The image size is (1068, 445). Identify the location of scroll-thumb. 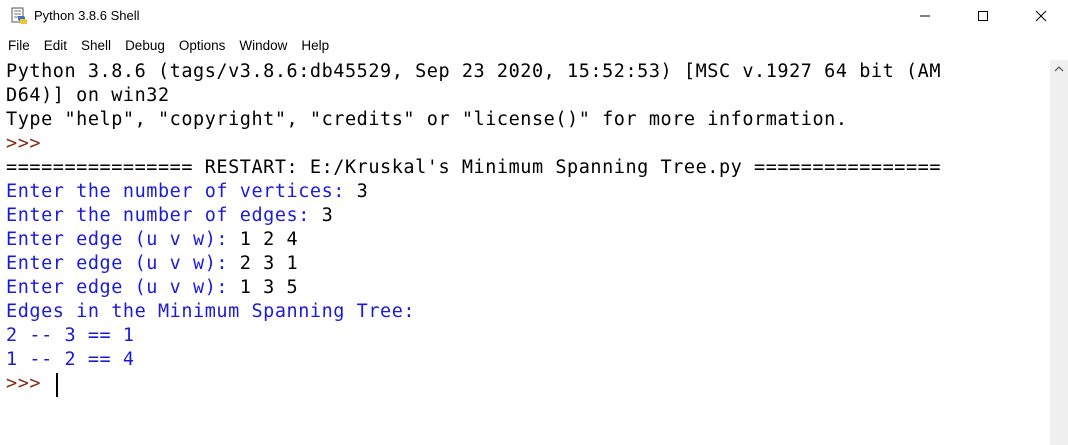
(1059, 240).